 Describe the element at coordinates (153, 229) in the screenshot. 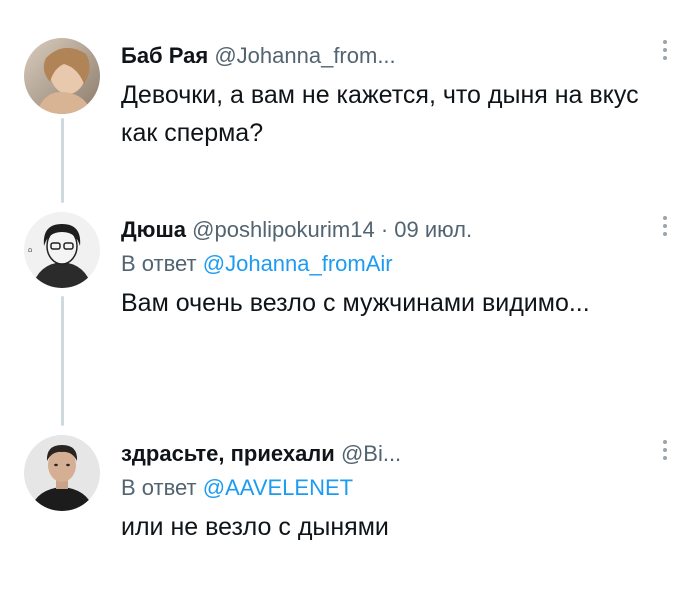

I see `author-name: Дюша` at that location.